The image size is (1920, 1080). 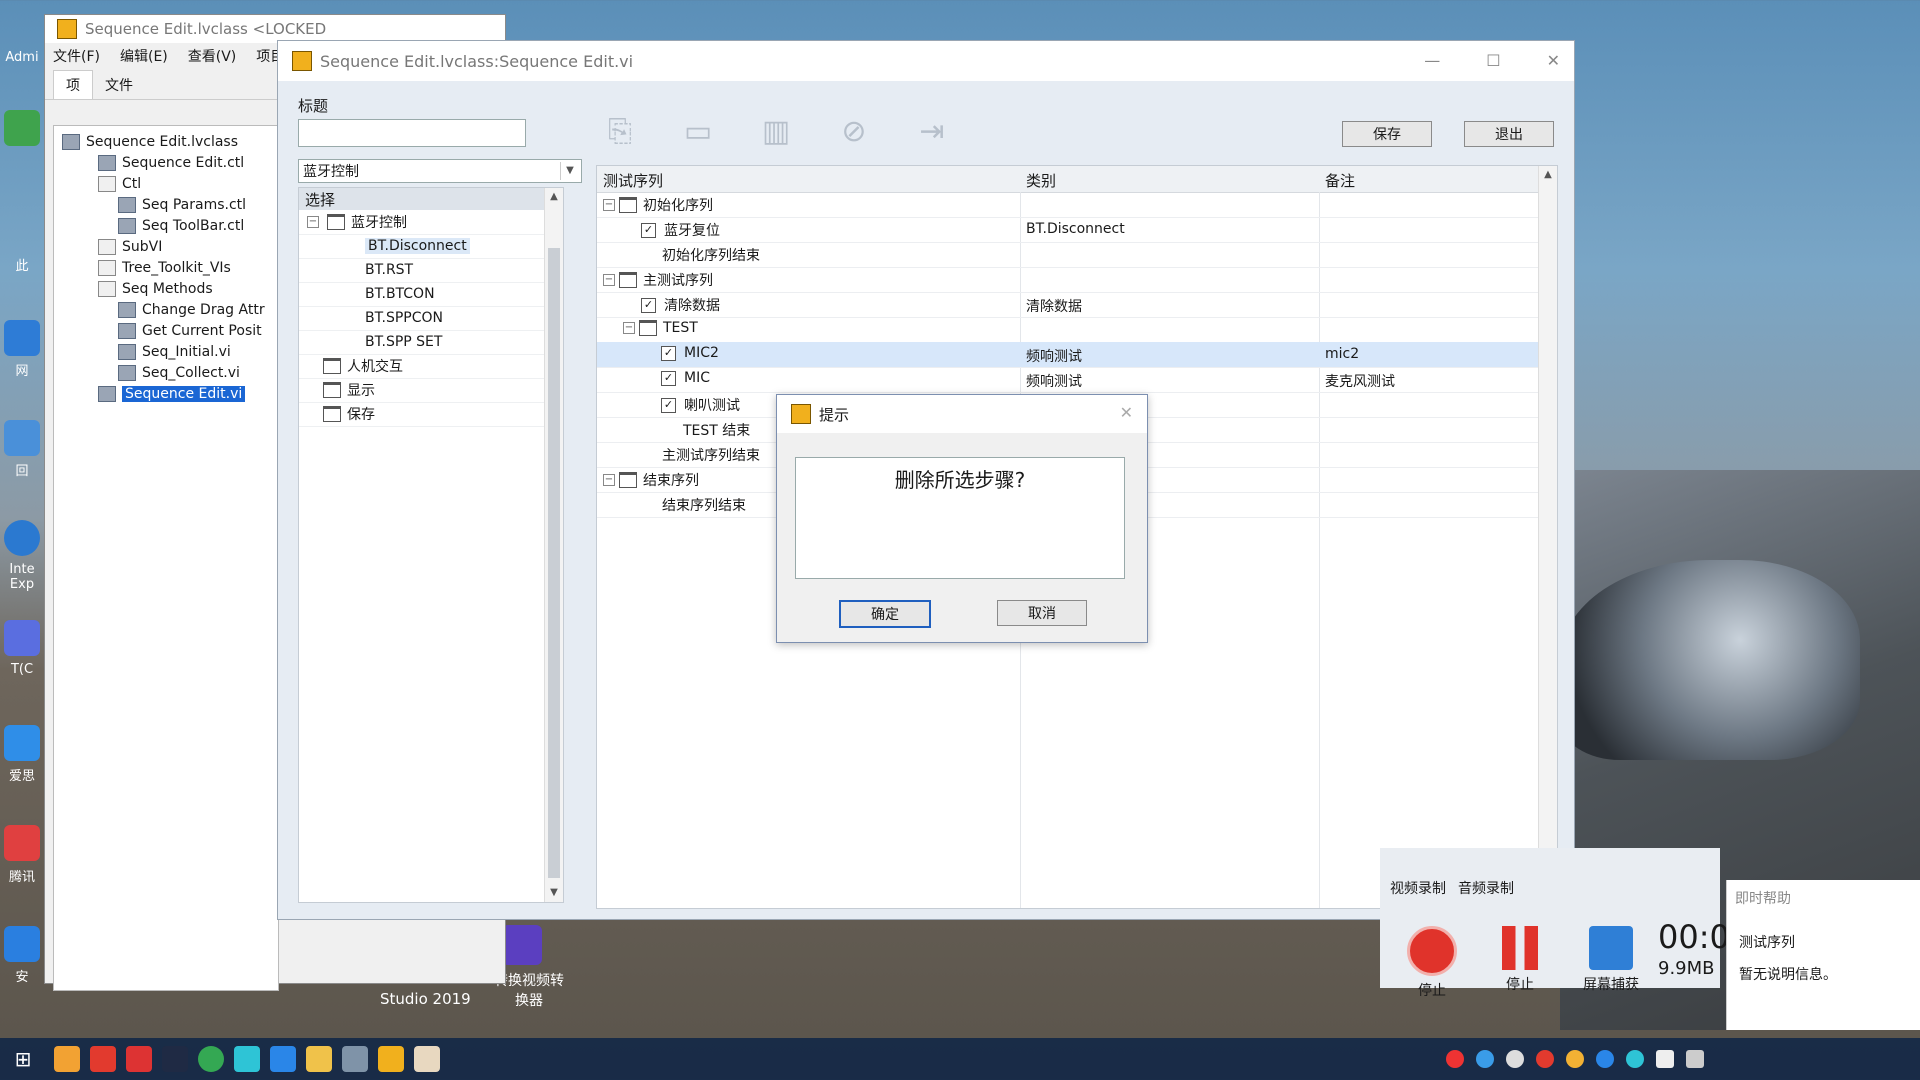 What do you see at coordinates (962, 414) in the screenshot?
I see `dialog-titlebar: 提示 ✕` at bounding box center [962, 414].